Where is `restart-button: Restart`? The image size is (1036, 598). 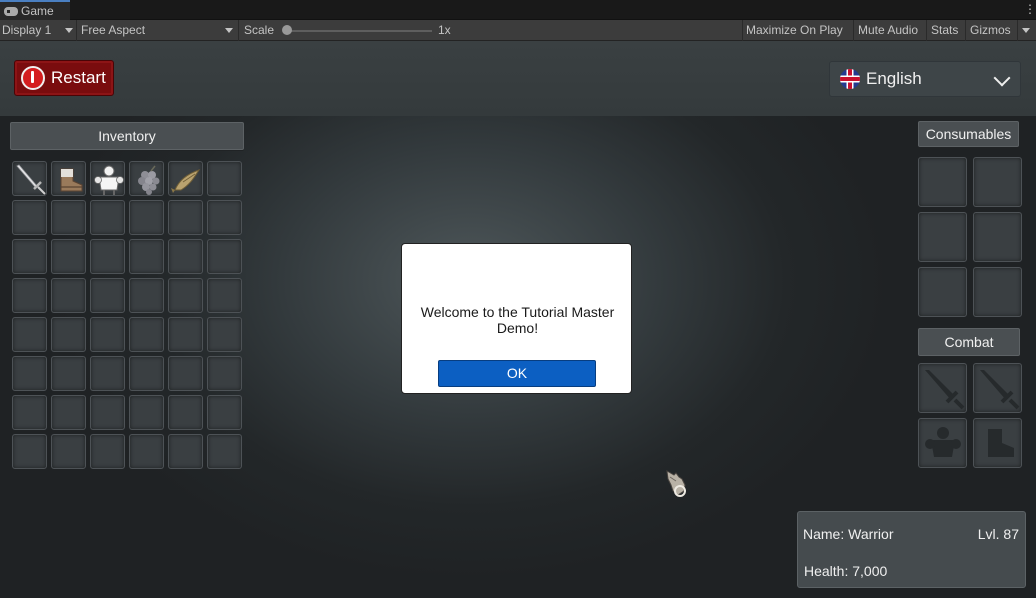
restart-button: Restart is located at coordinates (64, 78).